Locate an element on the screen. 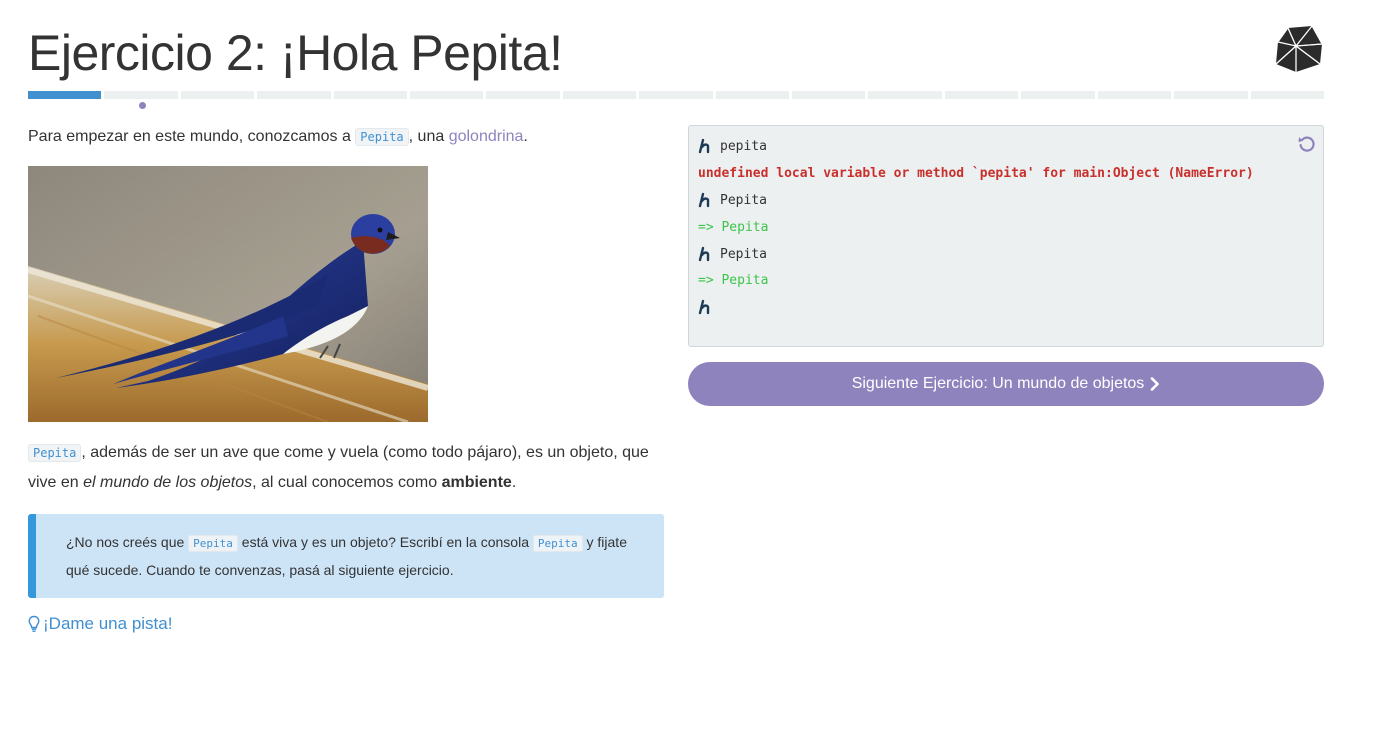 The image size is (1384, 740). next-exercise-label: Siguiente Ejercicio: Un mundo de objetos is located at coordinates (998, 383).